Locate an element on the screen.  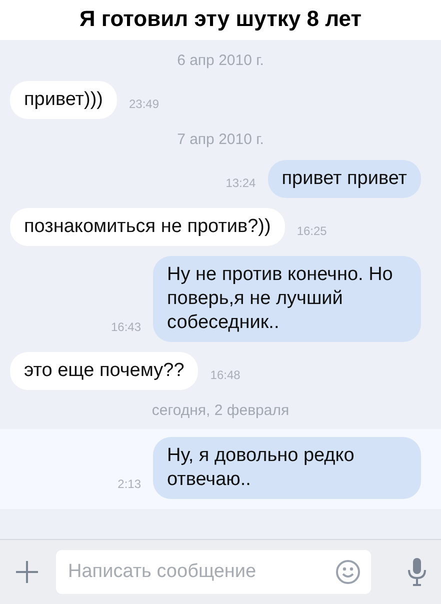
message-bubble: Ну не против конечно. Но поверь,я не лучший собеседник.. is located at coordinates (287, 299).